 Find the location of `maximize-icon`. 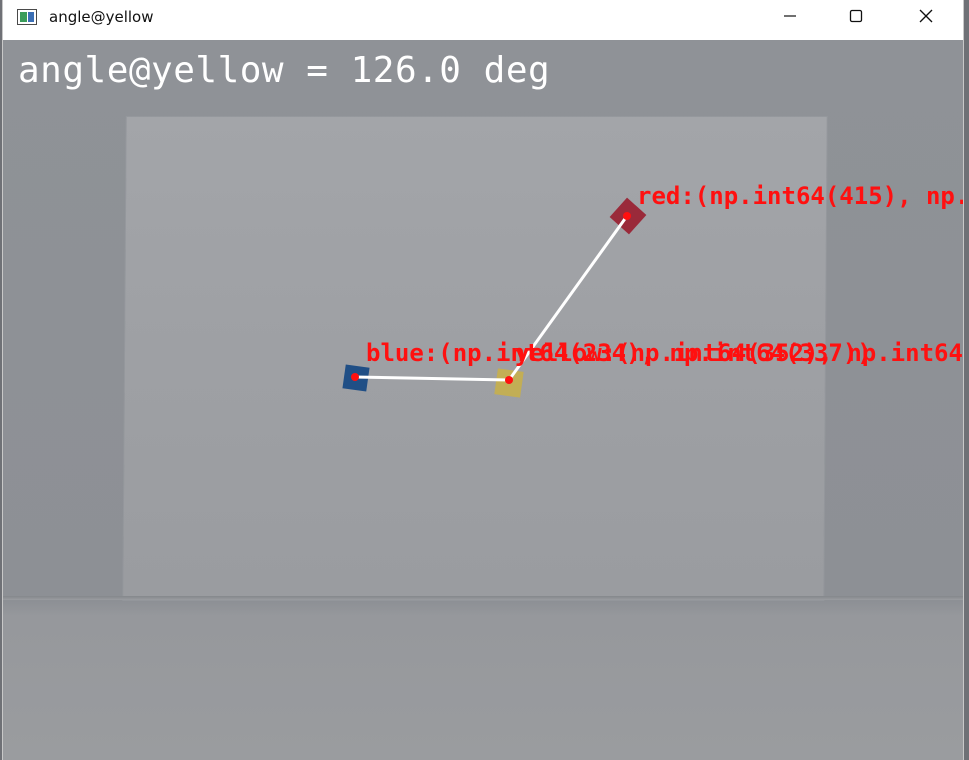

maximize-icon is located at coordinates (856, 16).